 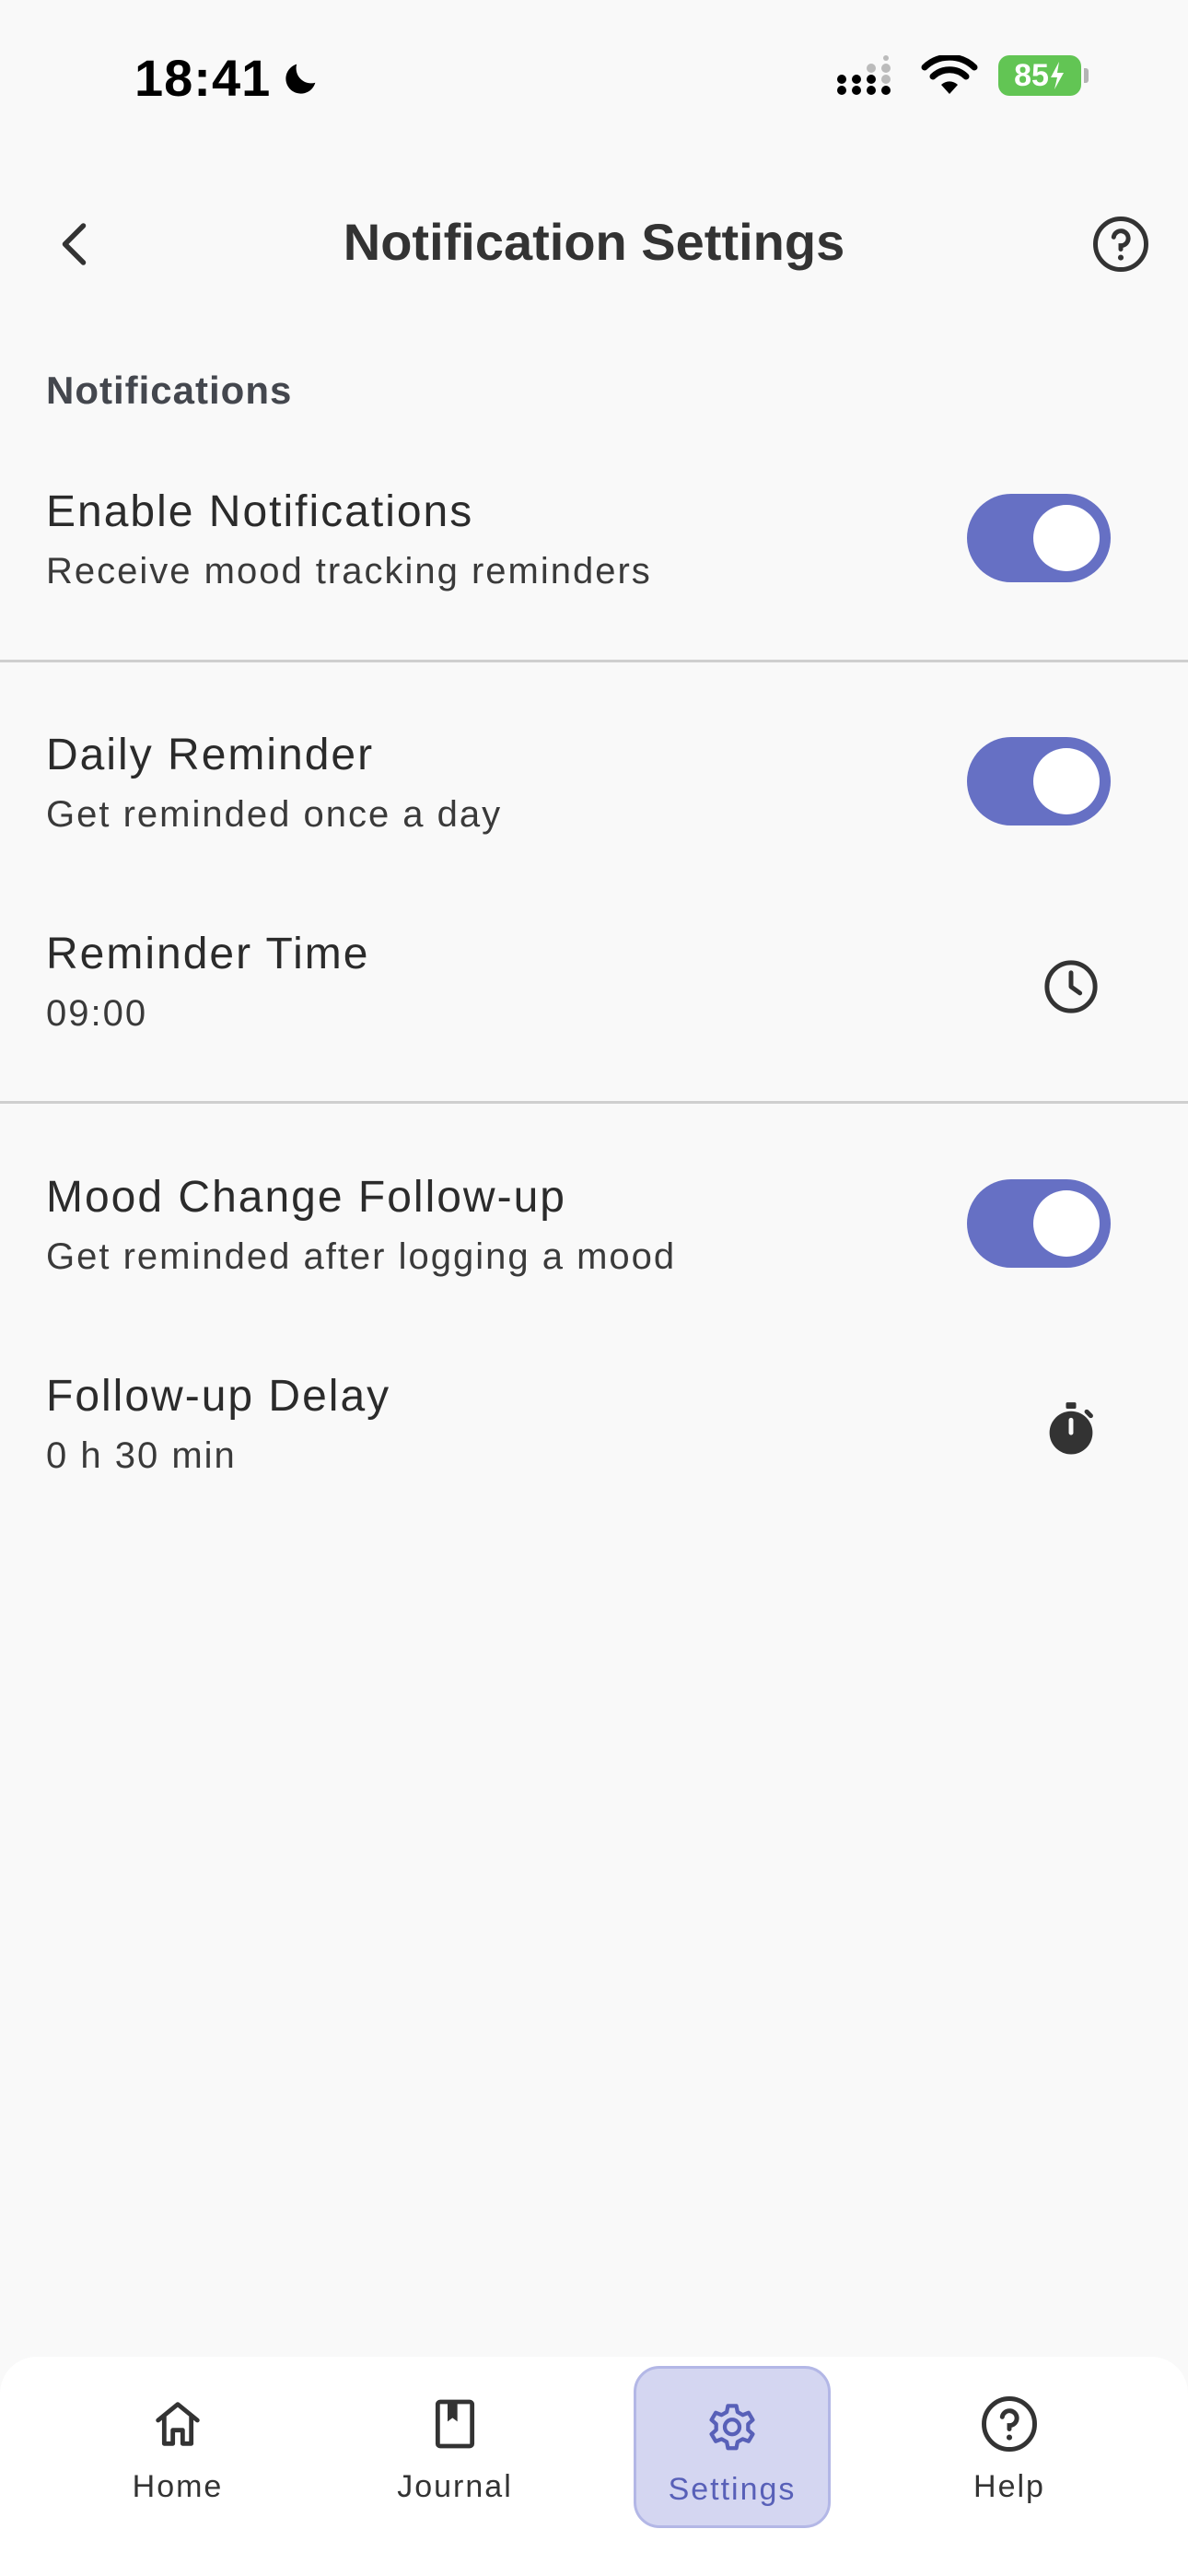 I want to click on nav-item-home: Home, so click(x=177, y=2447).